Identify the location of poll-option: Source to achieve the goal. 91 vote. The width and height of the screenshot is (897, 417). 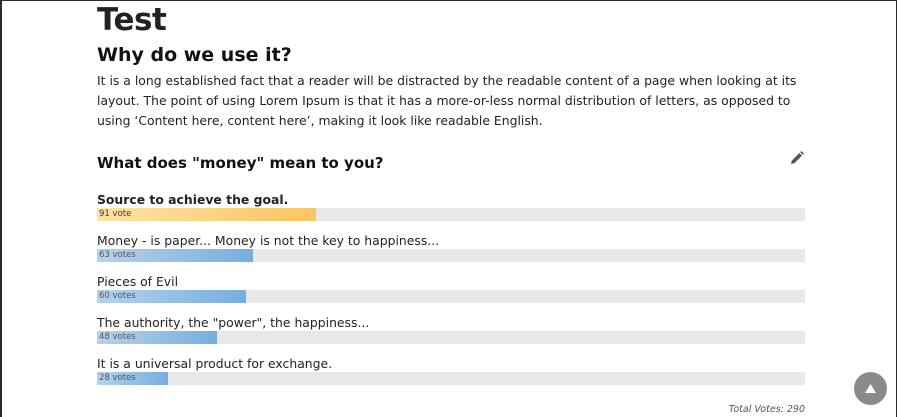
(451, 206).